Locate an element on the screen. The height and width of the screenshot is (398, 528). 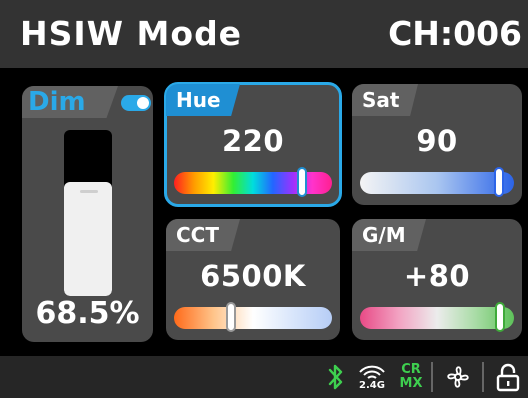
dim-slider-fill is located at coordinates (88, 239).